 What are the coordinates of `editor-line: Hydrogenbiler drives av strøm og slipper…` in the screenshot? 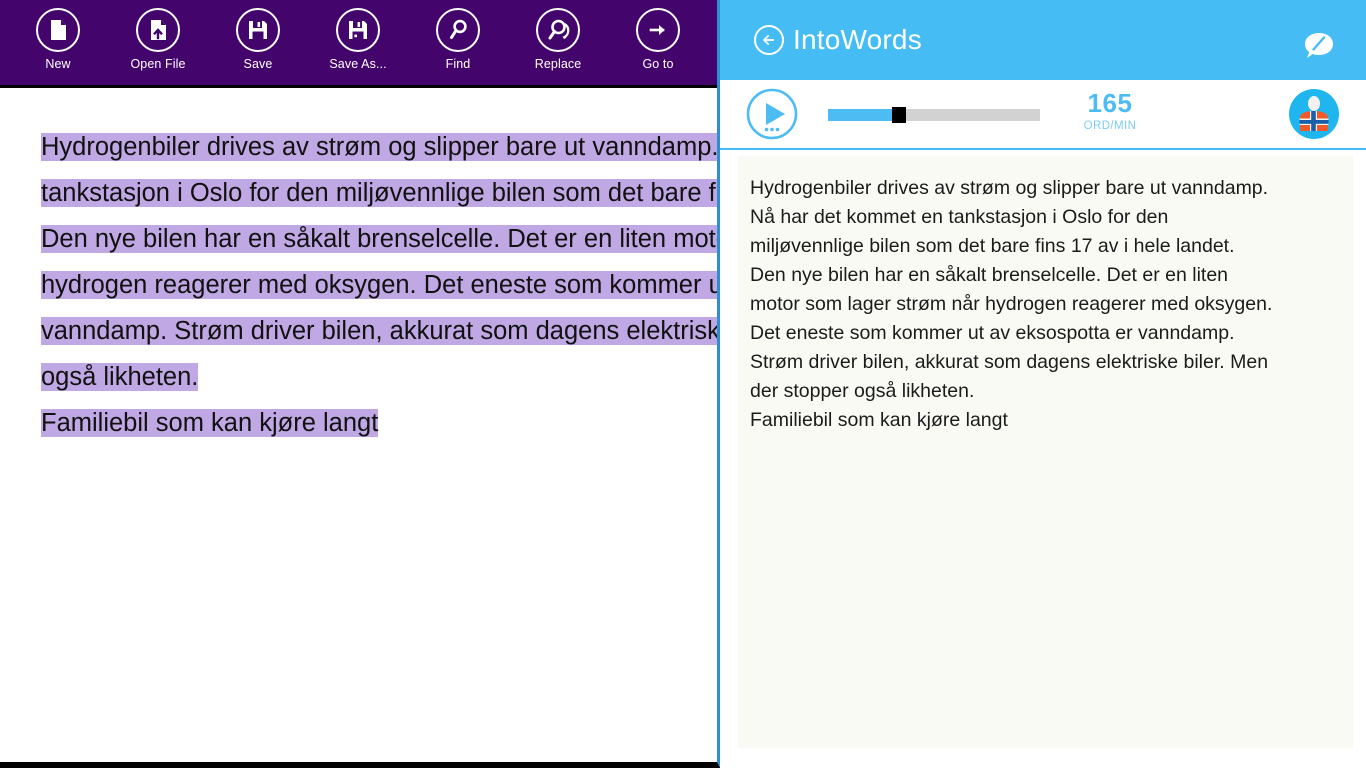 It's located at (379, 147).